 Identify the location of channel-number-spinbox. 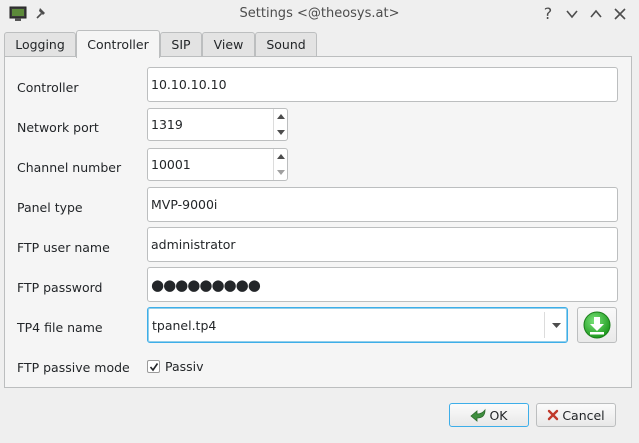
(217, 164).